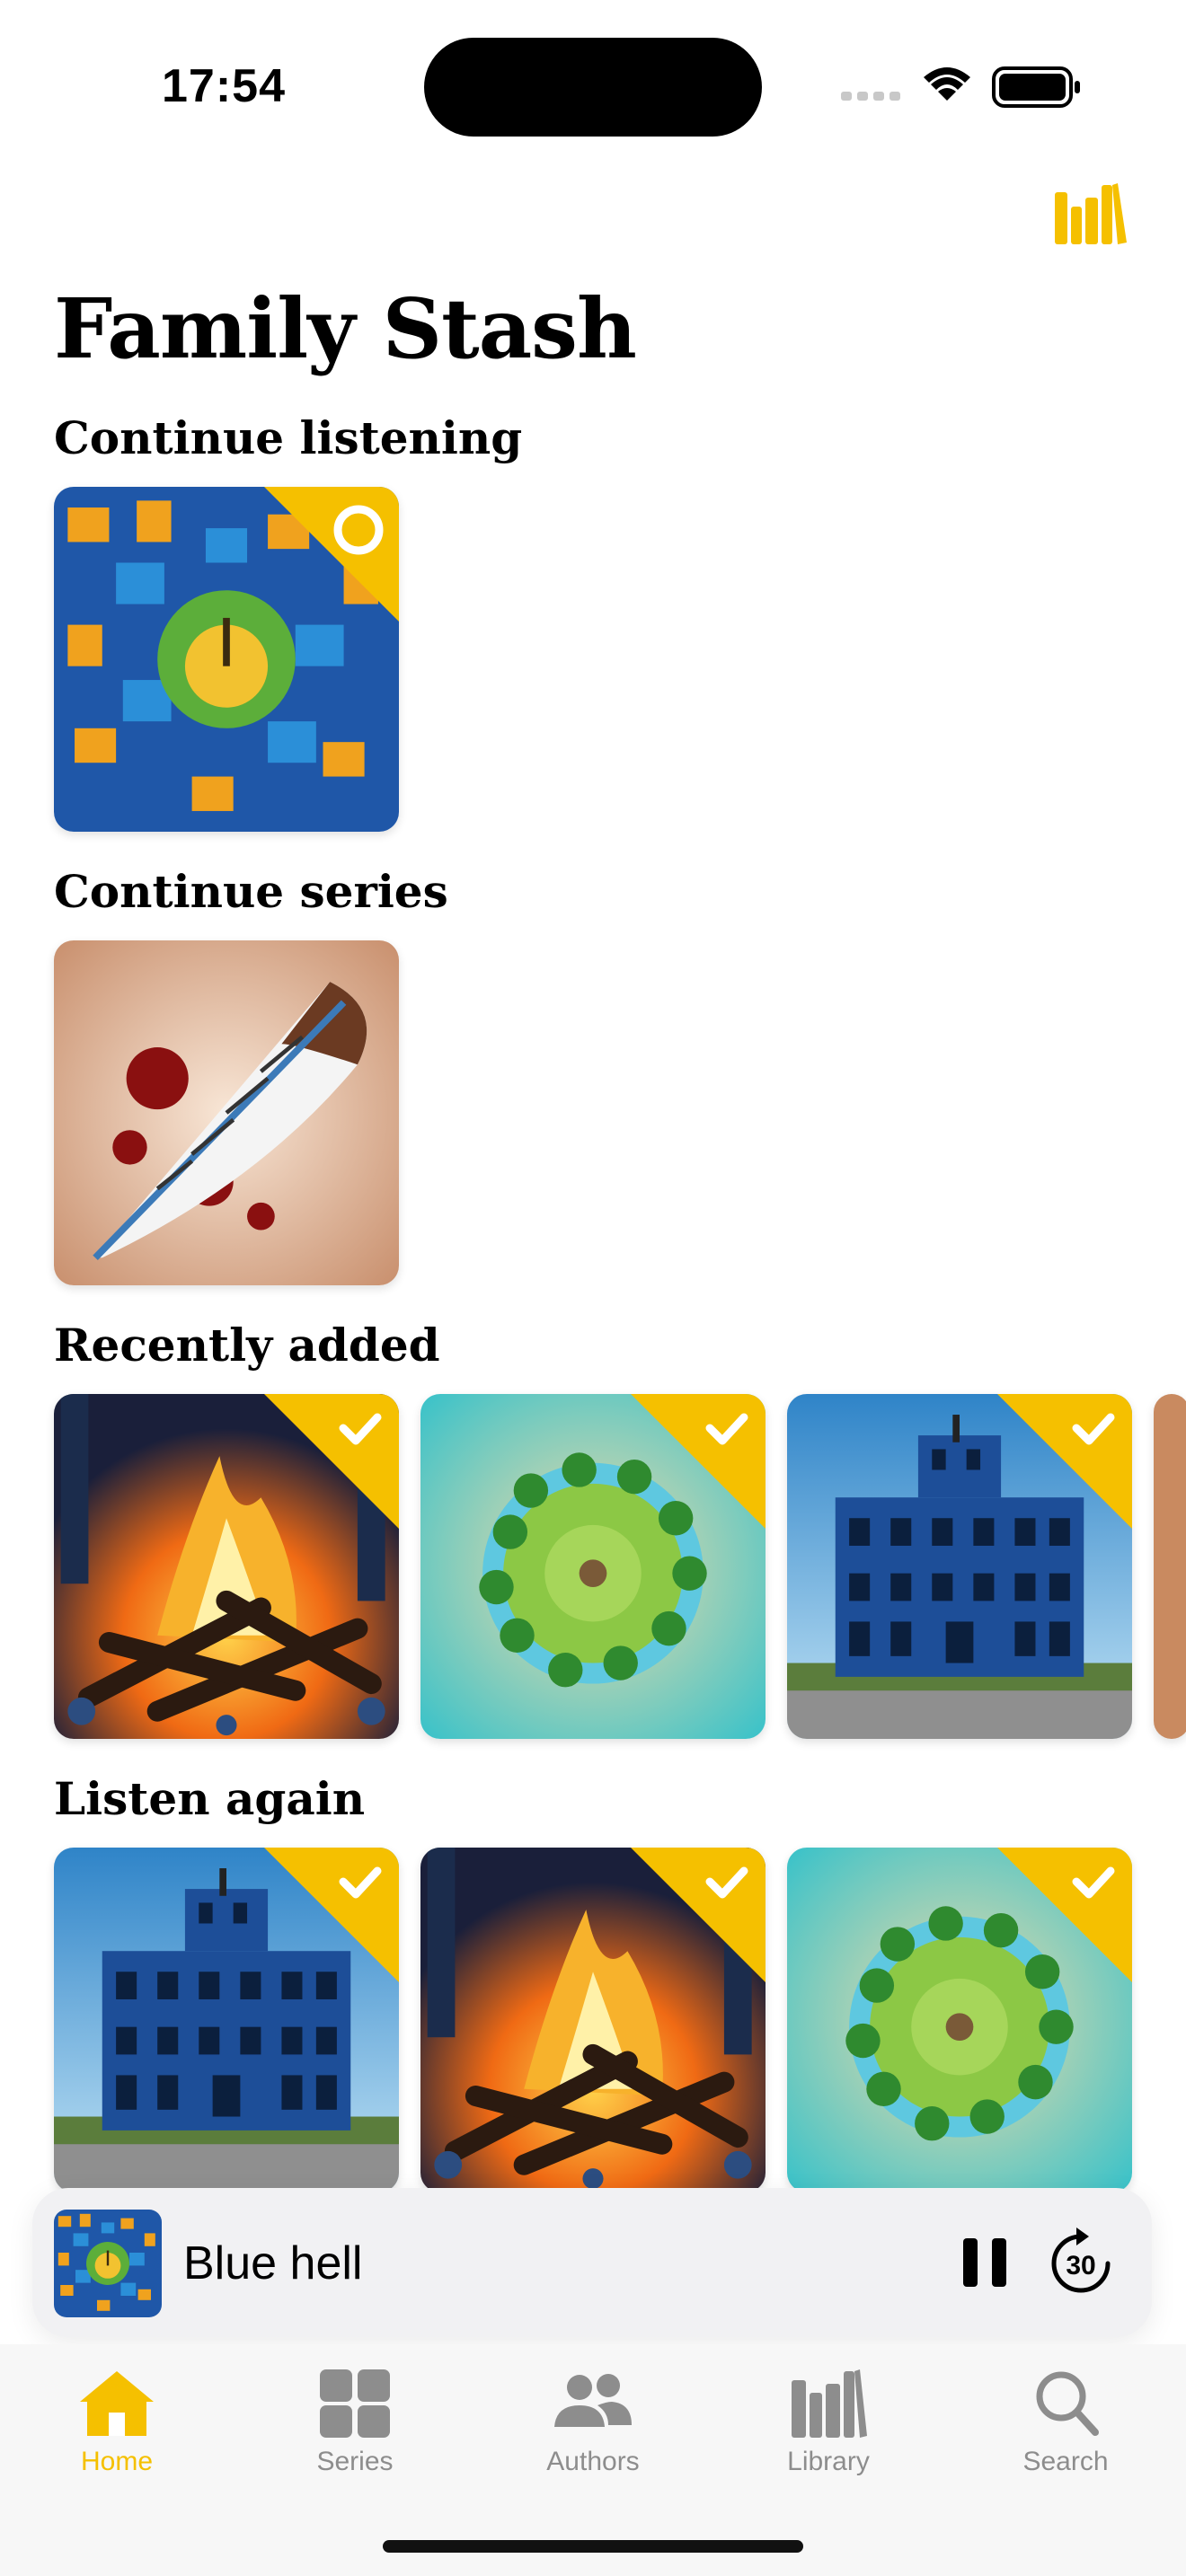  I want to click on mini-player-title: Blue hell, so click(273, 2263).